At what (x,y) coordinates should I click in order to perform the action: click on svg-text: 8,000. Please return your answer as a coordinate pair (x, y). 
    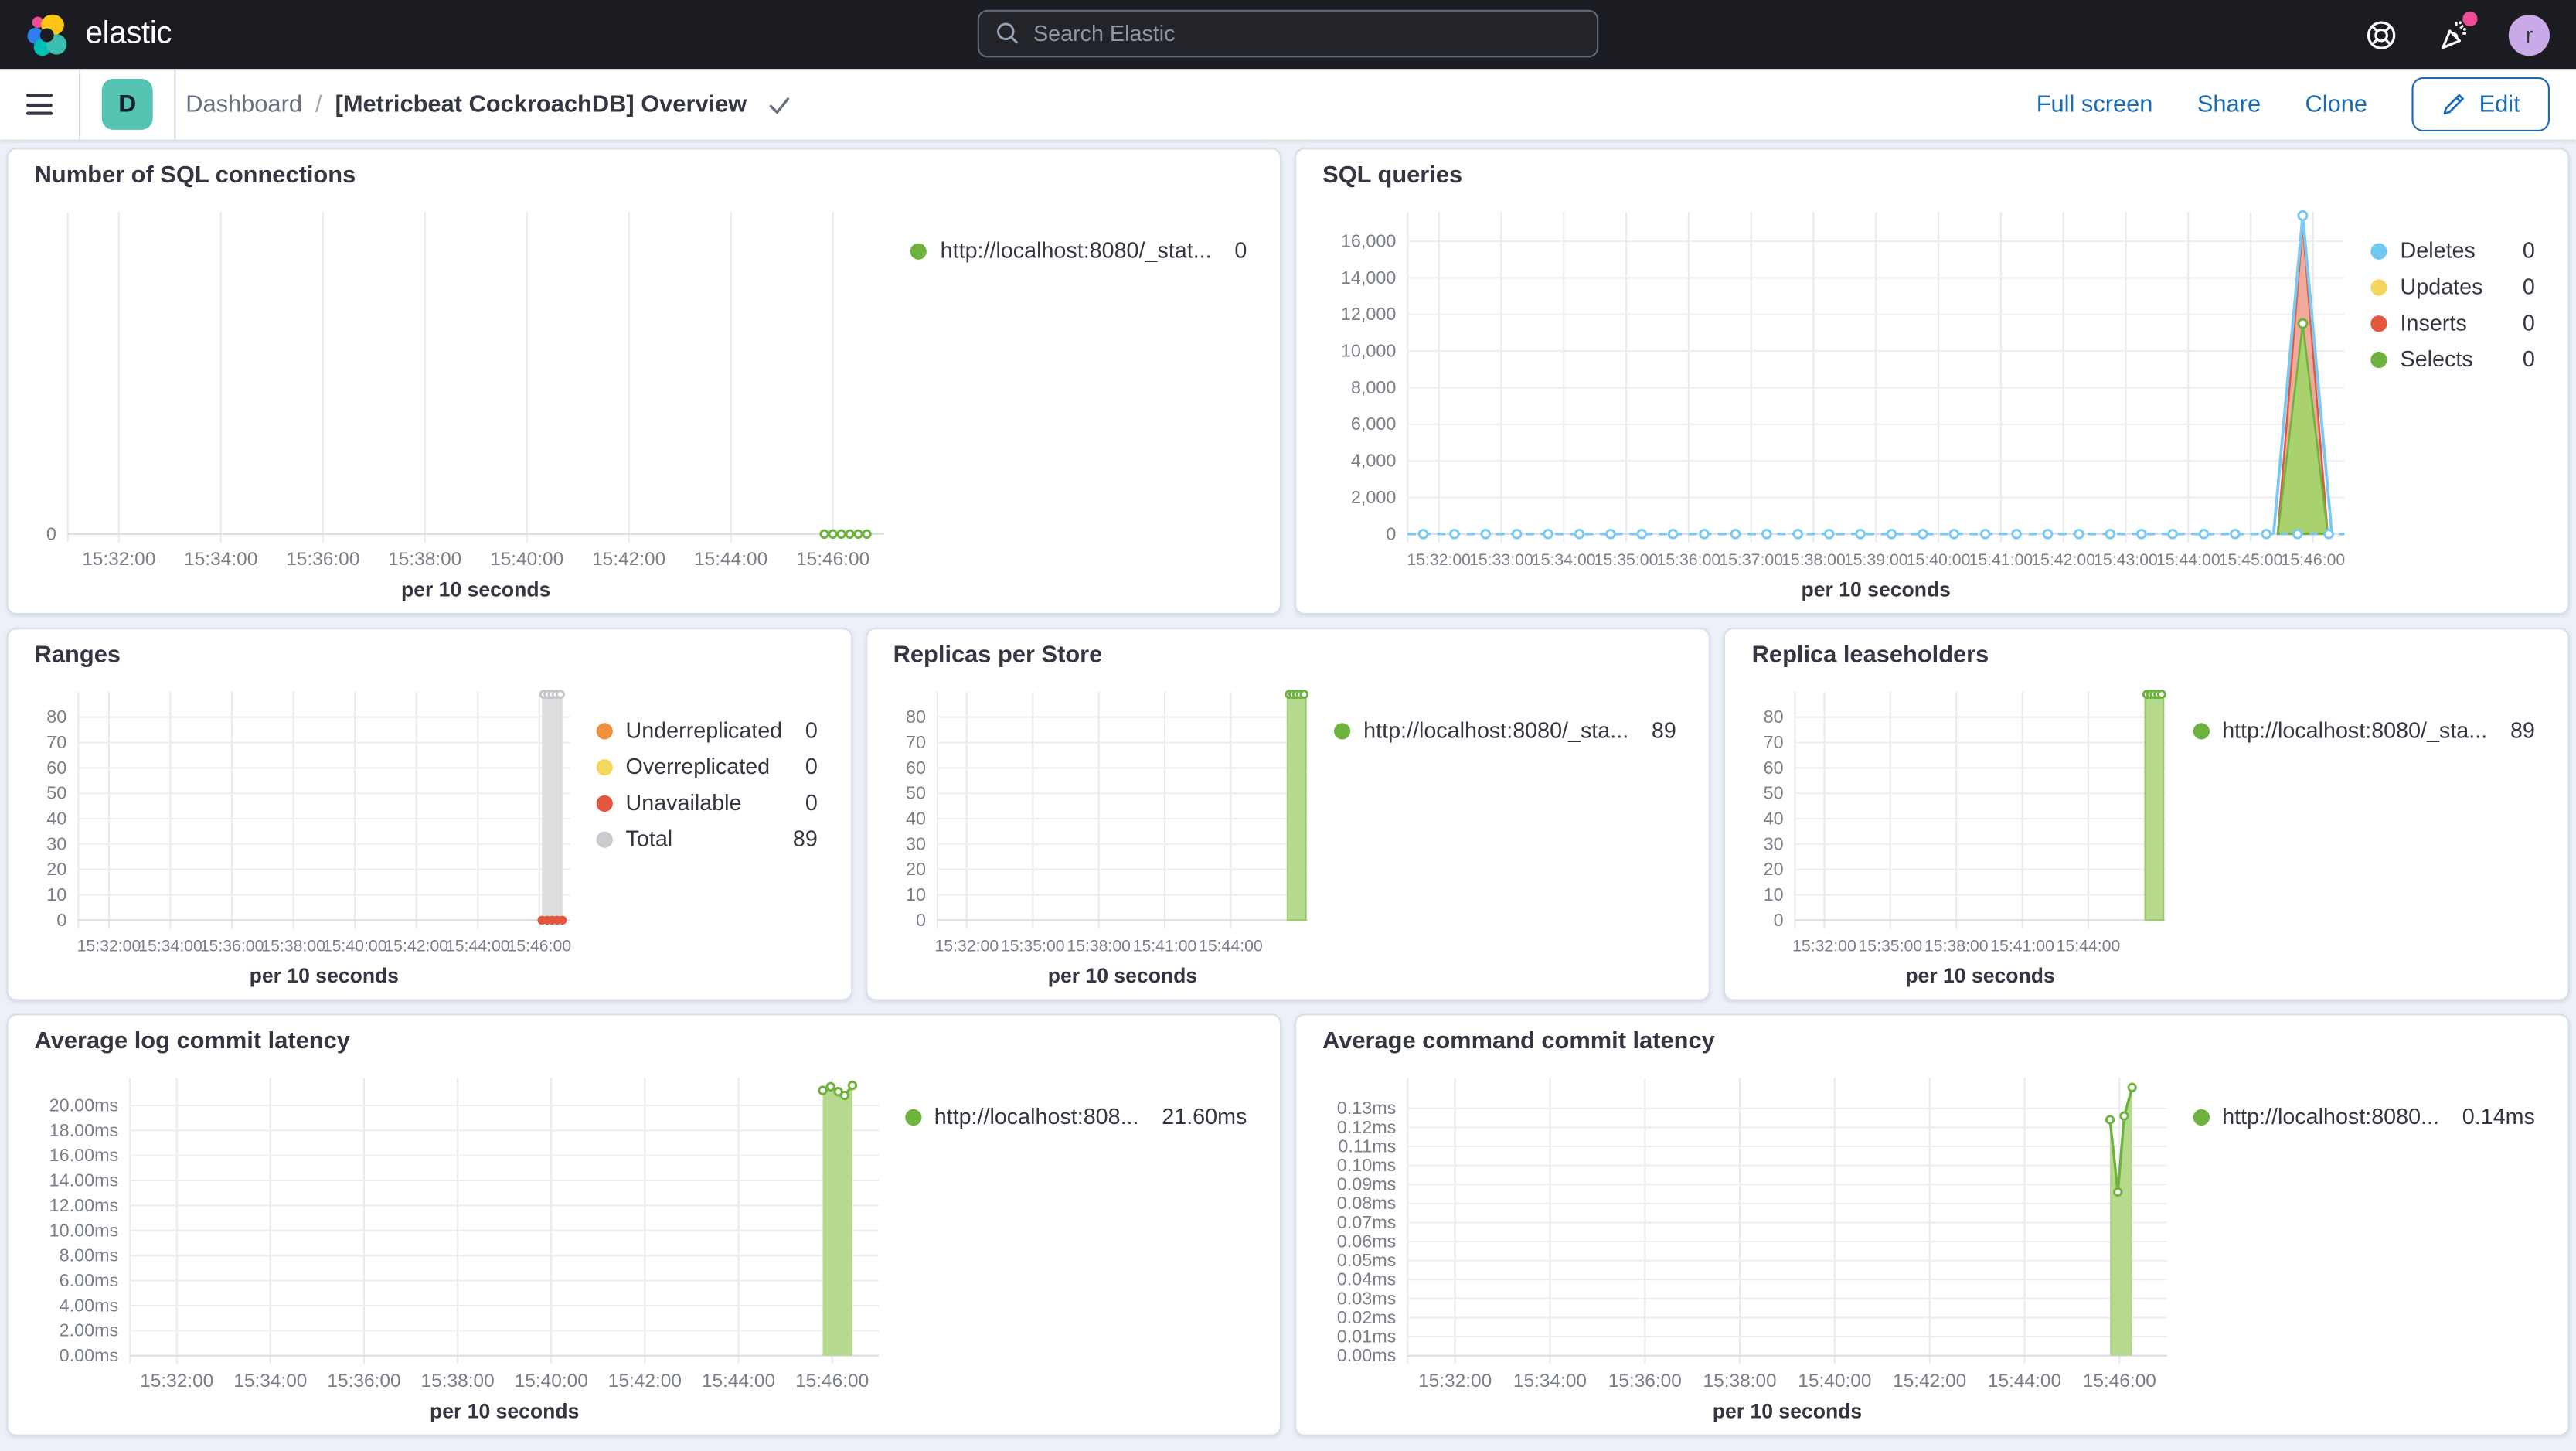
    Looking at the image, I should click on (1374, 387).